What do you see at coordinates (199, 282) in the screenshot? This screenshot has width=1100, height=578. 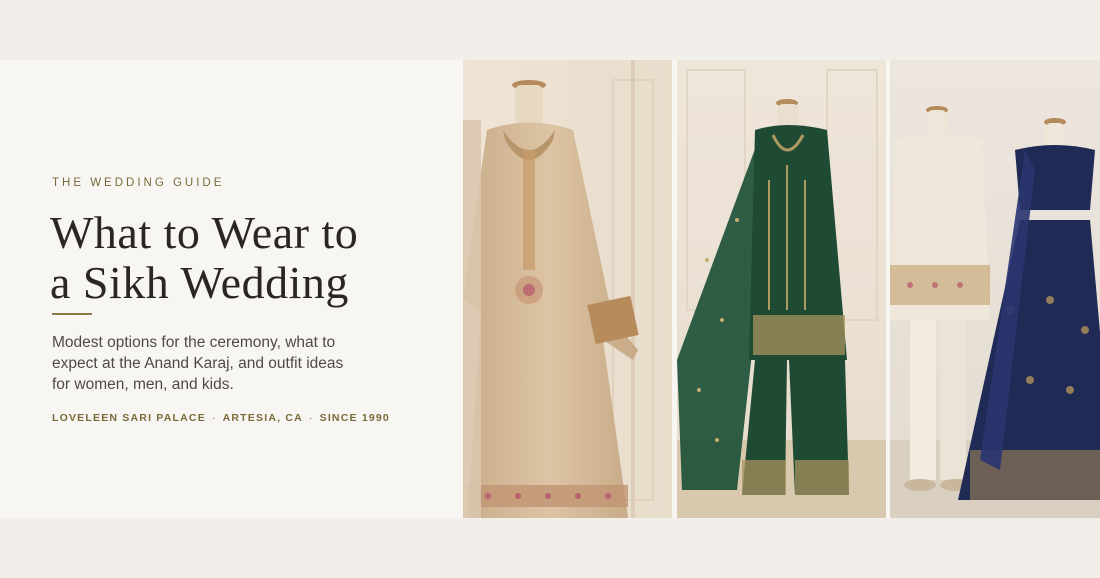 I see `title-line-2: a Sikh Wedding` at bounding box center [199, 282].